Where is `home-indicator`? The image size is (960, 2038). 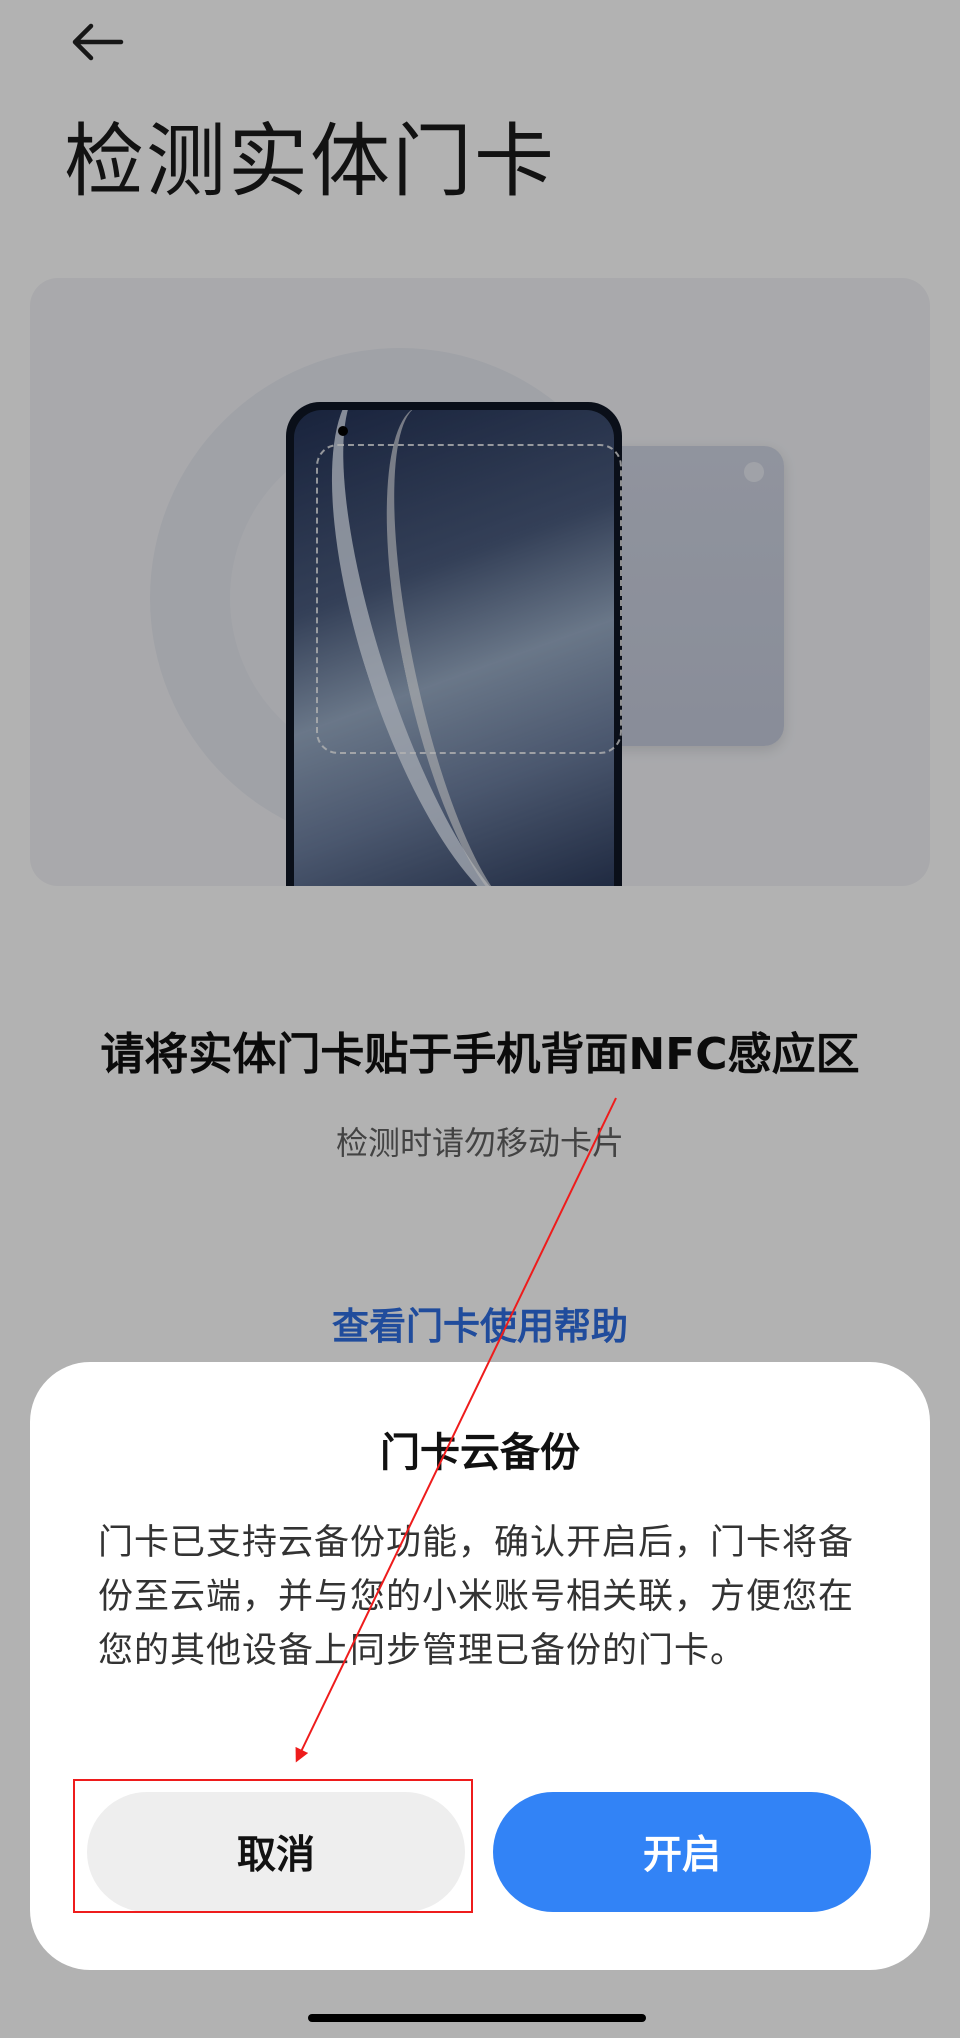 home-indicator is located at coordinates (477, 2018).